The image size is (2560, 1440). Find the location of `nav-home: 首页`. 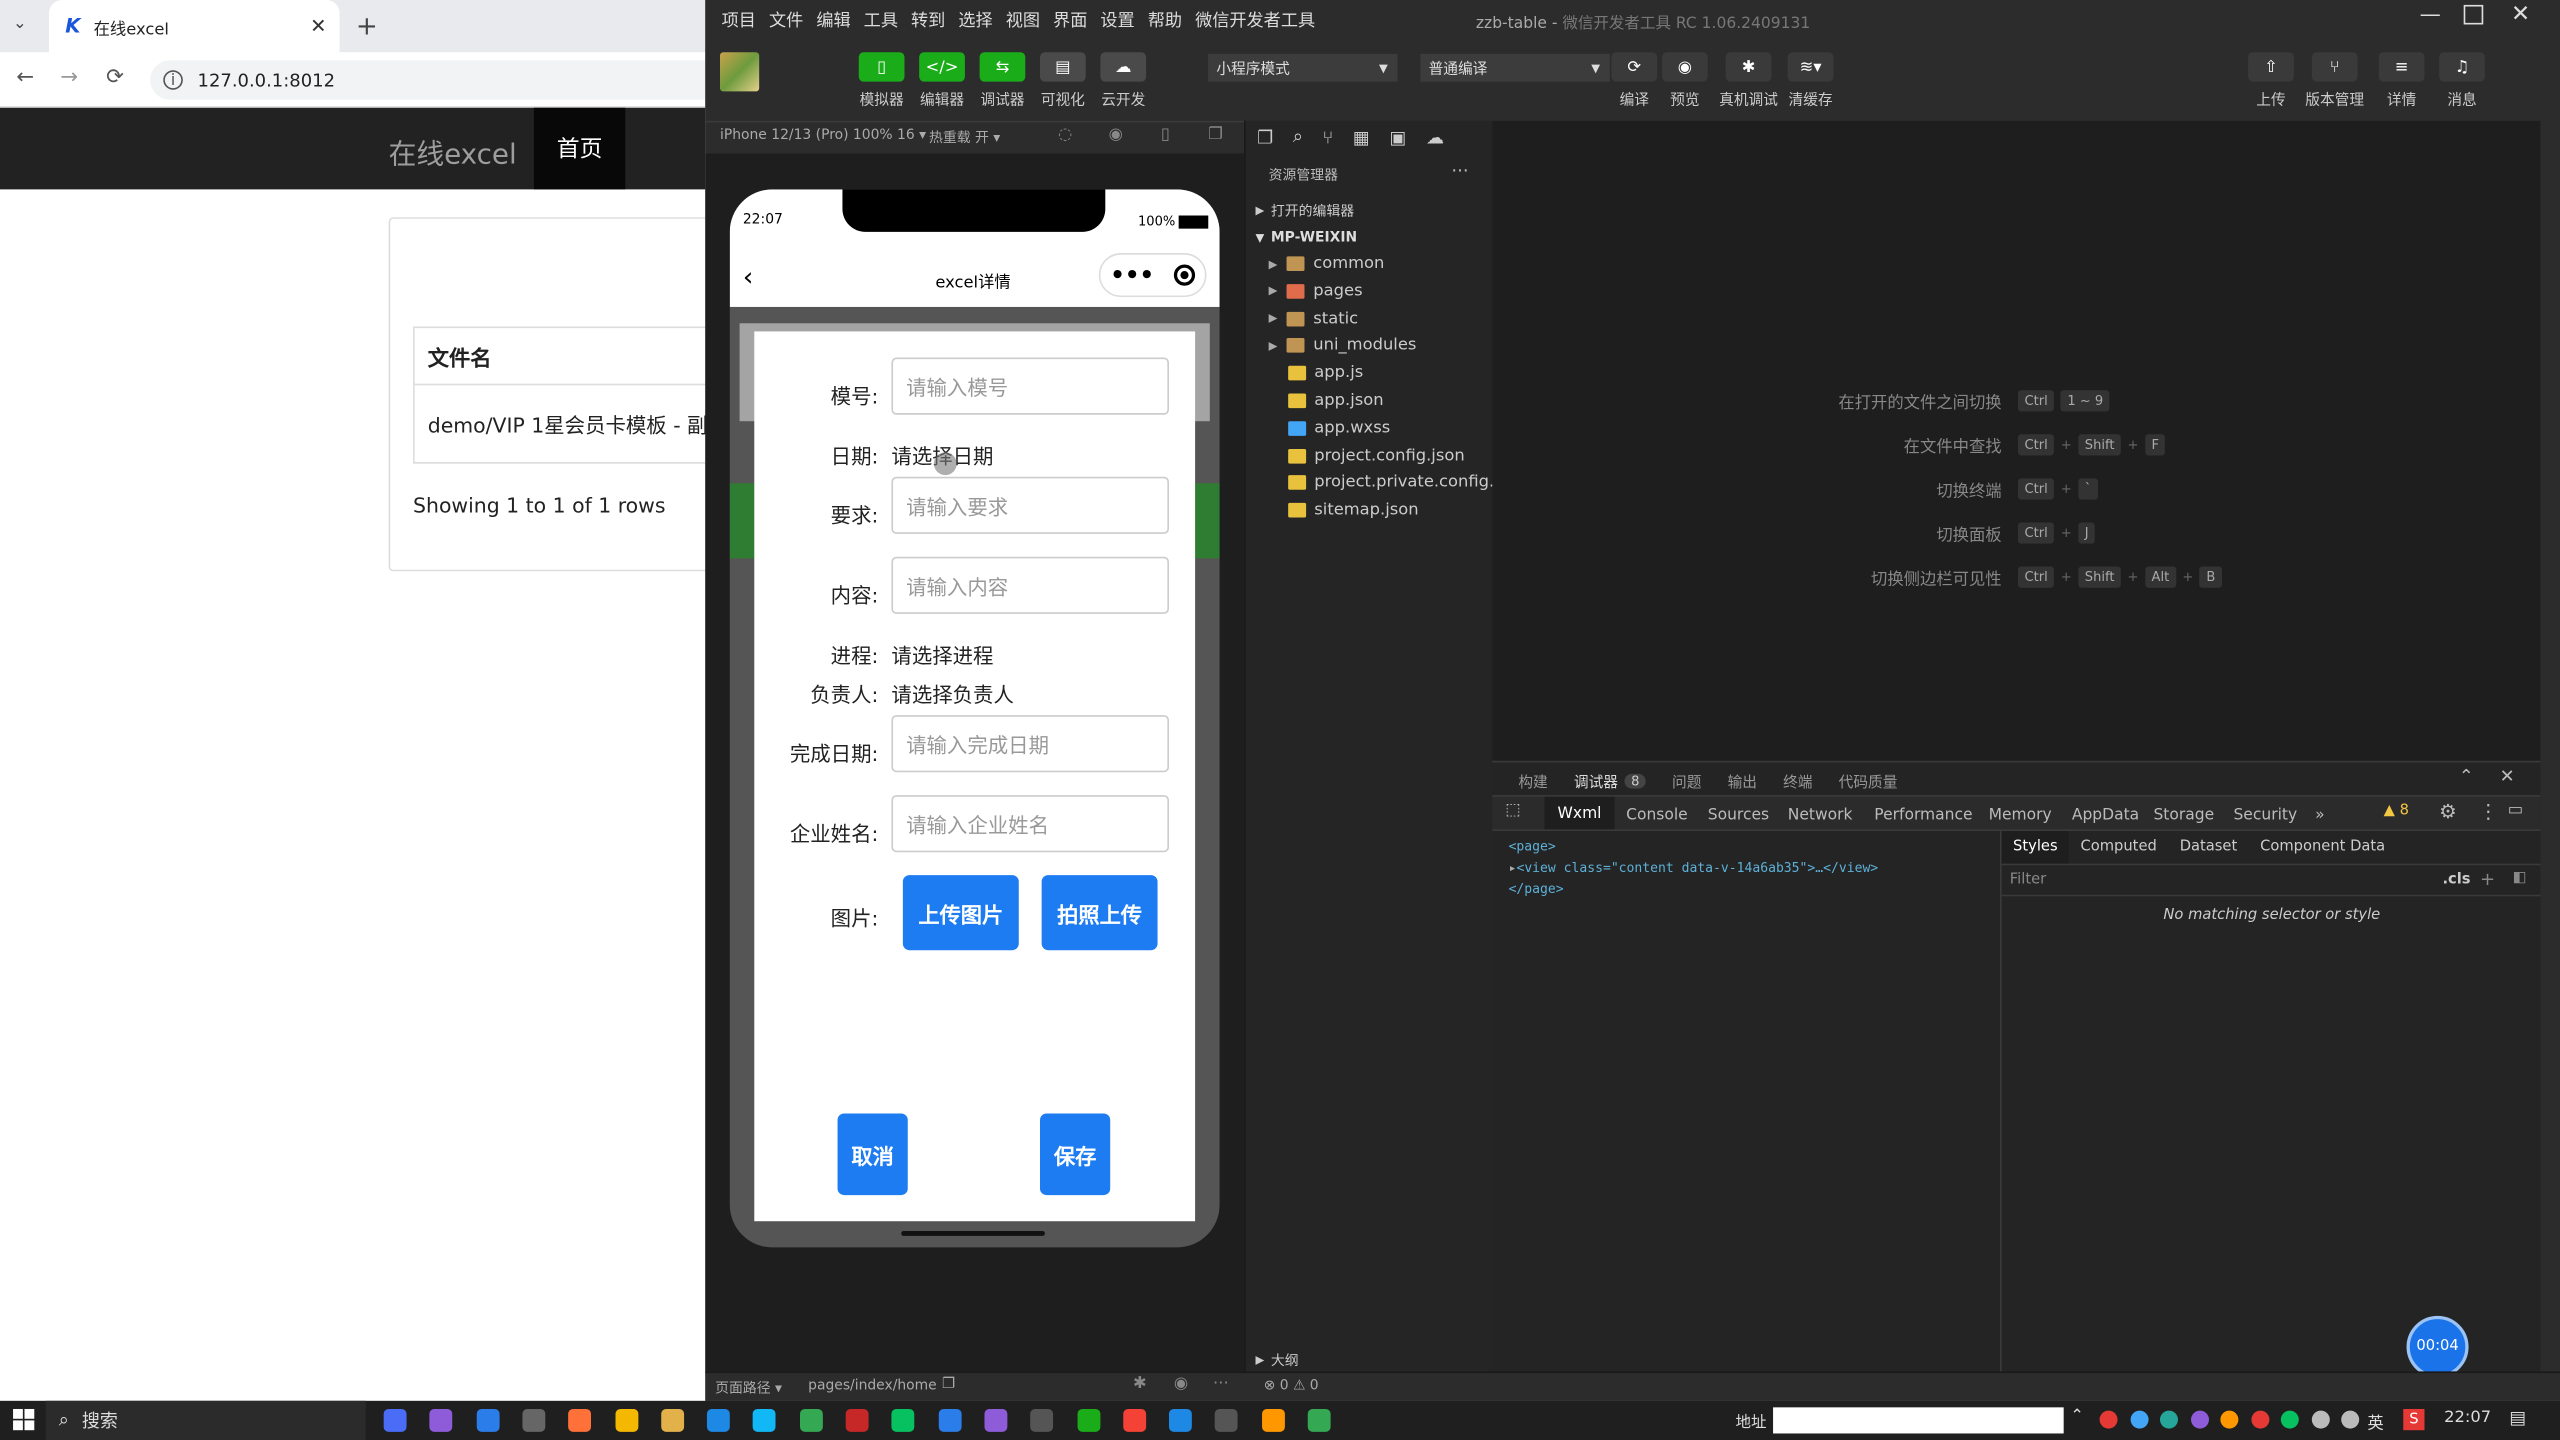

nav-home: 首页 is located at coordinates (579, 148).